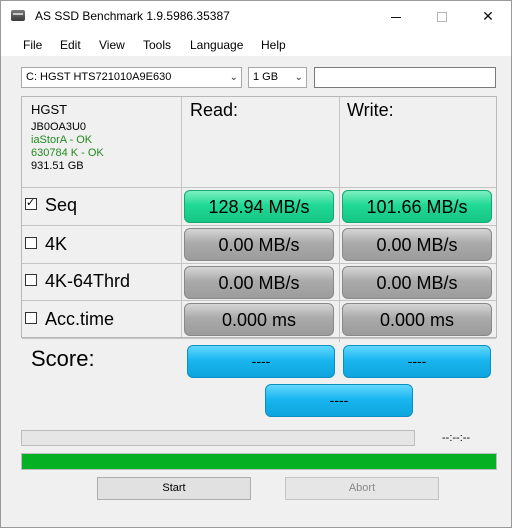 The width and height of the screenshot is (512, 528). What do you see at coordinates (259, 461) in the screenshot?
I see `overall-progress-bar` at bounding box center [259, 461].